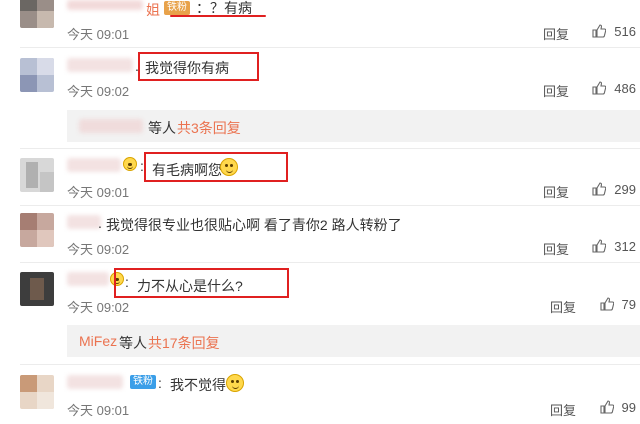 This screenshot has height=424, width=640. Describe the element at coordinates (184, 343) in the screenshot. I see `reply-count-link: 共17条回复` at that location.